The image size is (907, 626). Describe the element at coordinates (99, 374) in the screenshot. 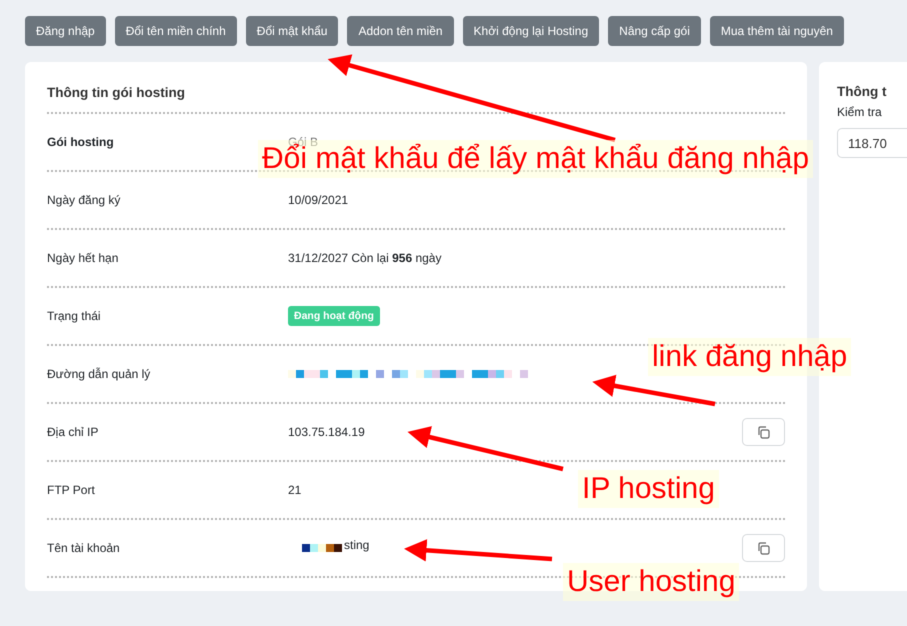

I see `field-label: Đường dẫn quản lý` at that location.